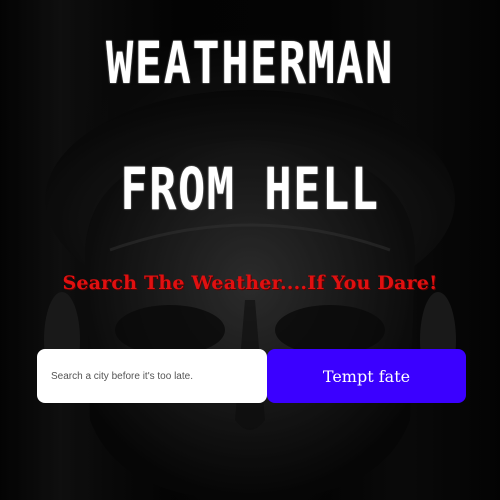  What do you see at coordinates (250, 283) in the screenshot?
I see `tagline: Search The Weather....If You Dare!` at bounding box center [250, 283].